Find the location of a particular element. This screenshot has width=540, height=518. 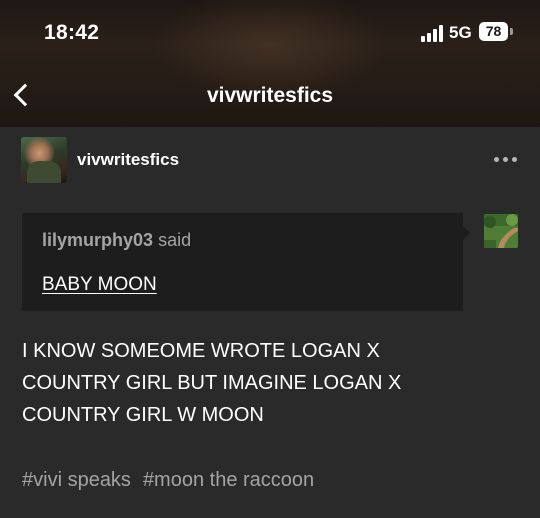

tag-moon-the-raccoon: #moon the raccoon is located at coordinates (228, 480).